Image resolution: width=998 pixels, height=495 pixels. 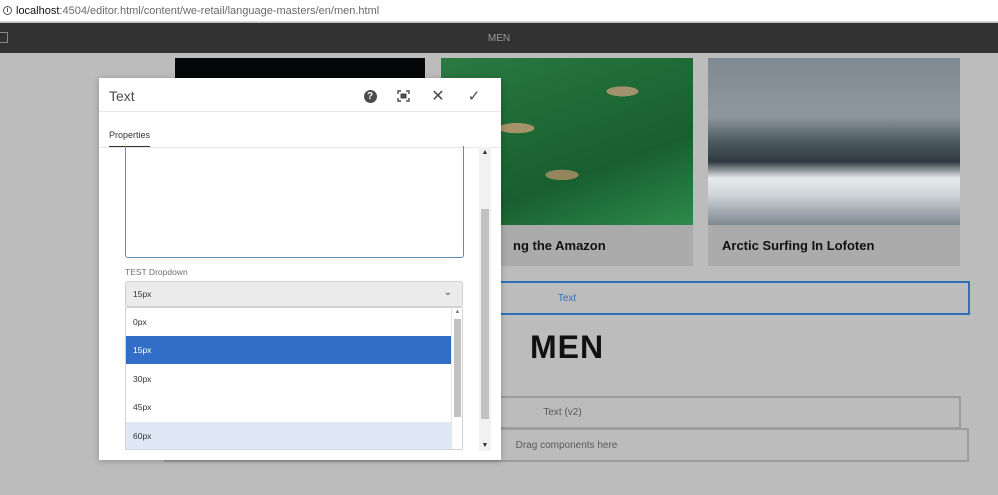 What do you see at coordinates (567, 347) in the screenshot?
I see `page-heading: MEN` at bounding box center [567, 347].